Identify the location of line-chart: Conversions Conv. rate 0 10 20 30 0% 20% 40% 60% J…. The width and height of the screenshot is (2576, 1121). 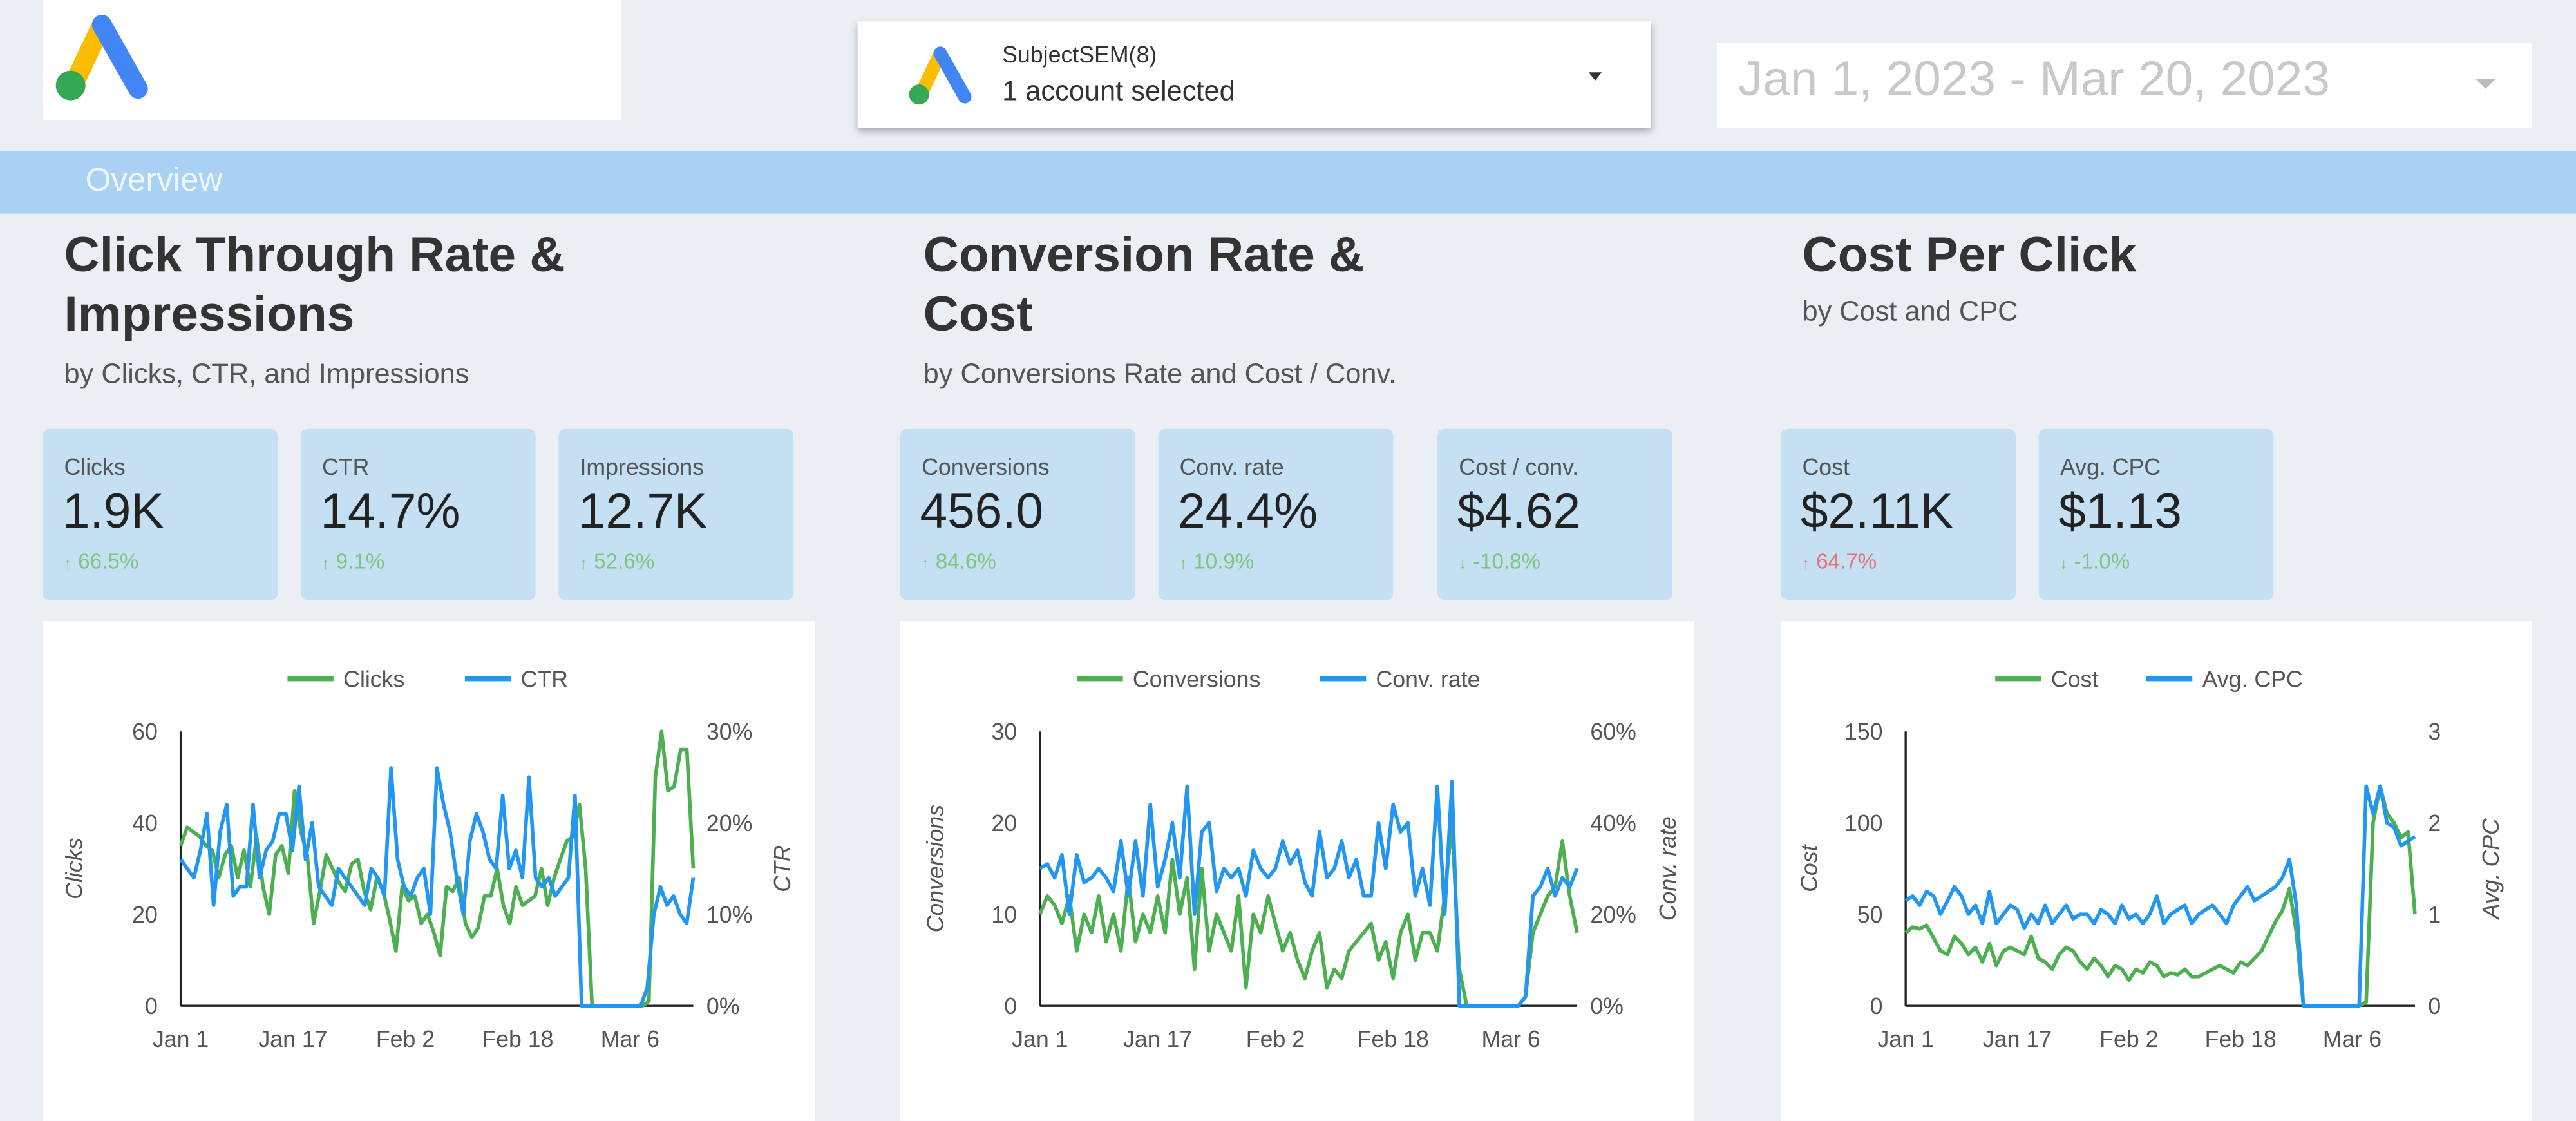
(1301, 859).